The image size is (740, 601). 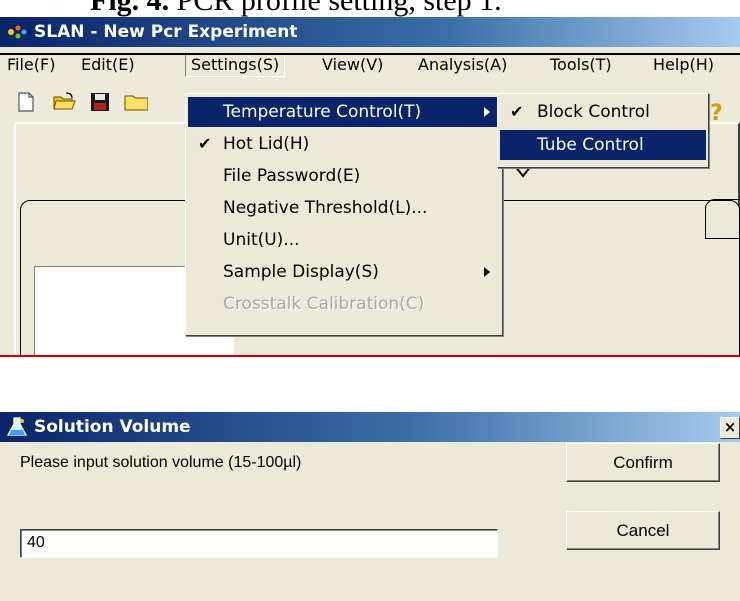 I want to click on folder-icon, so click(x=136, y=102).